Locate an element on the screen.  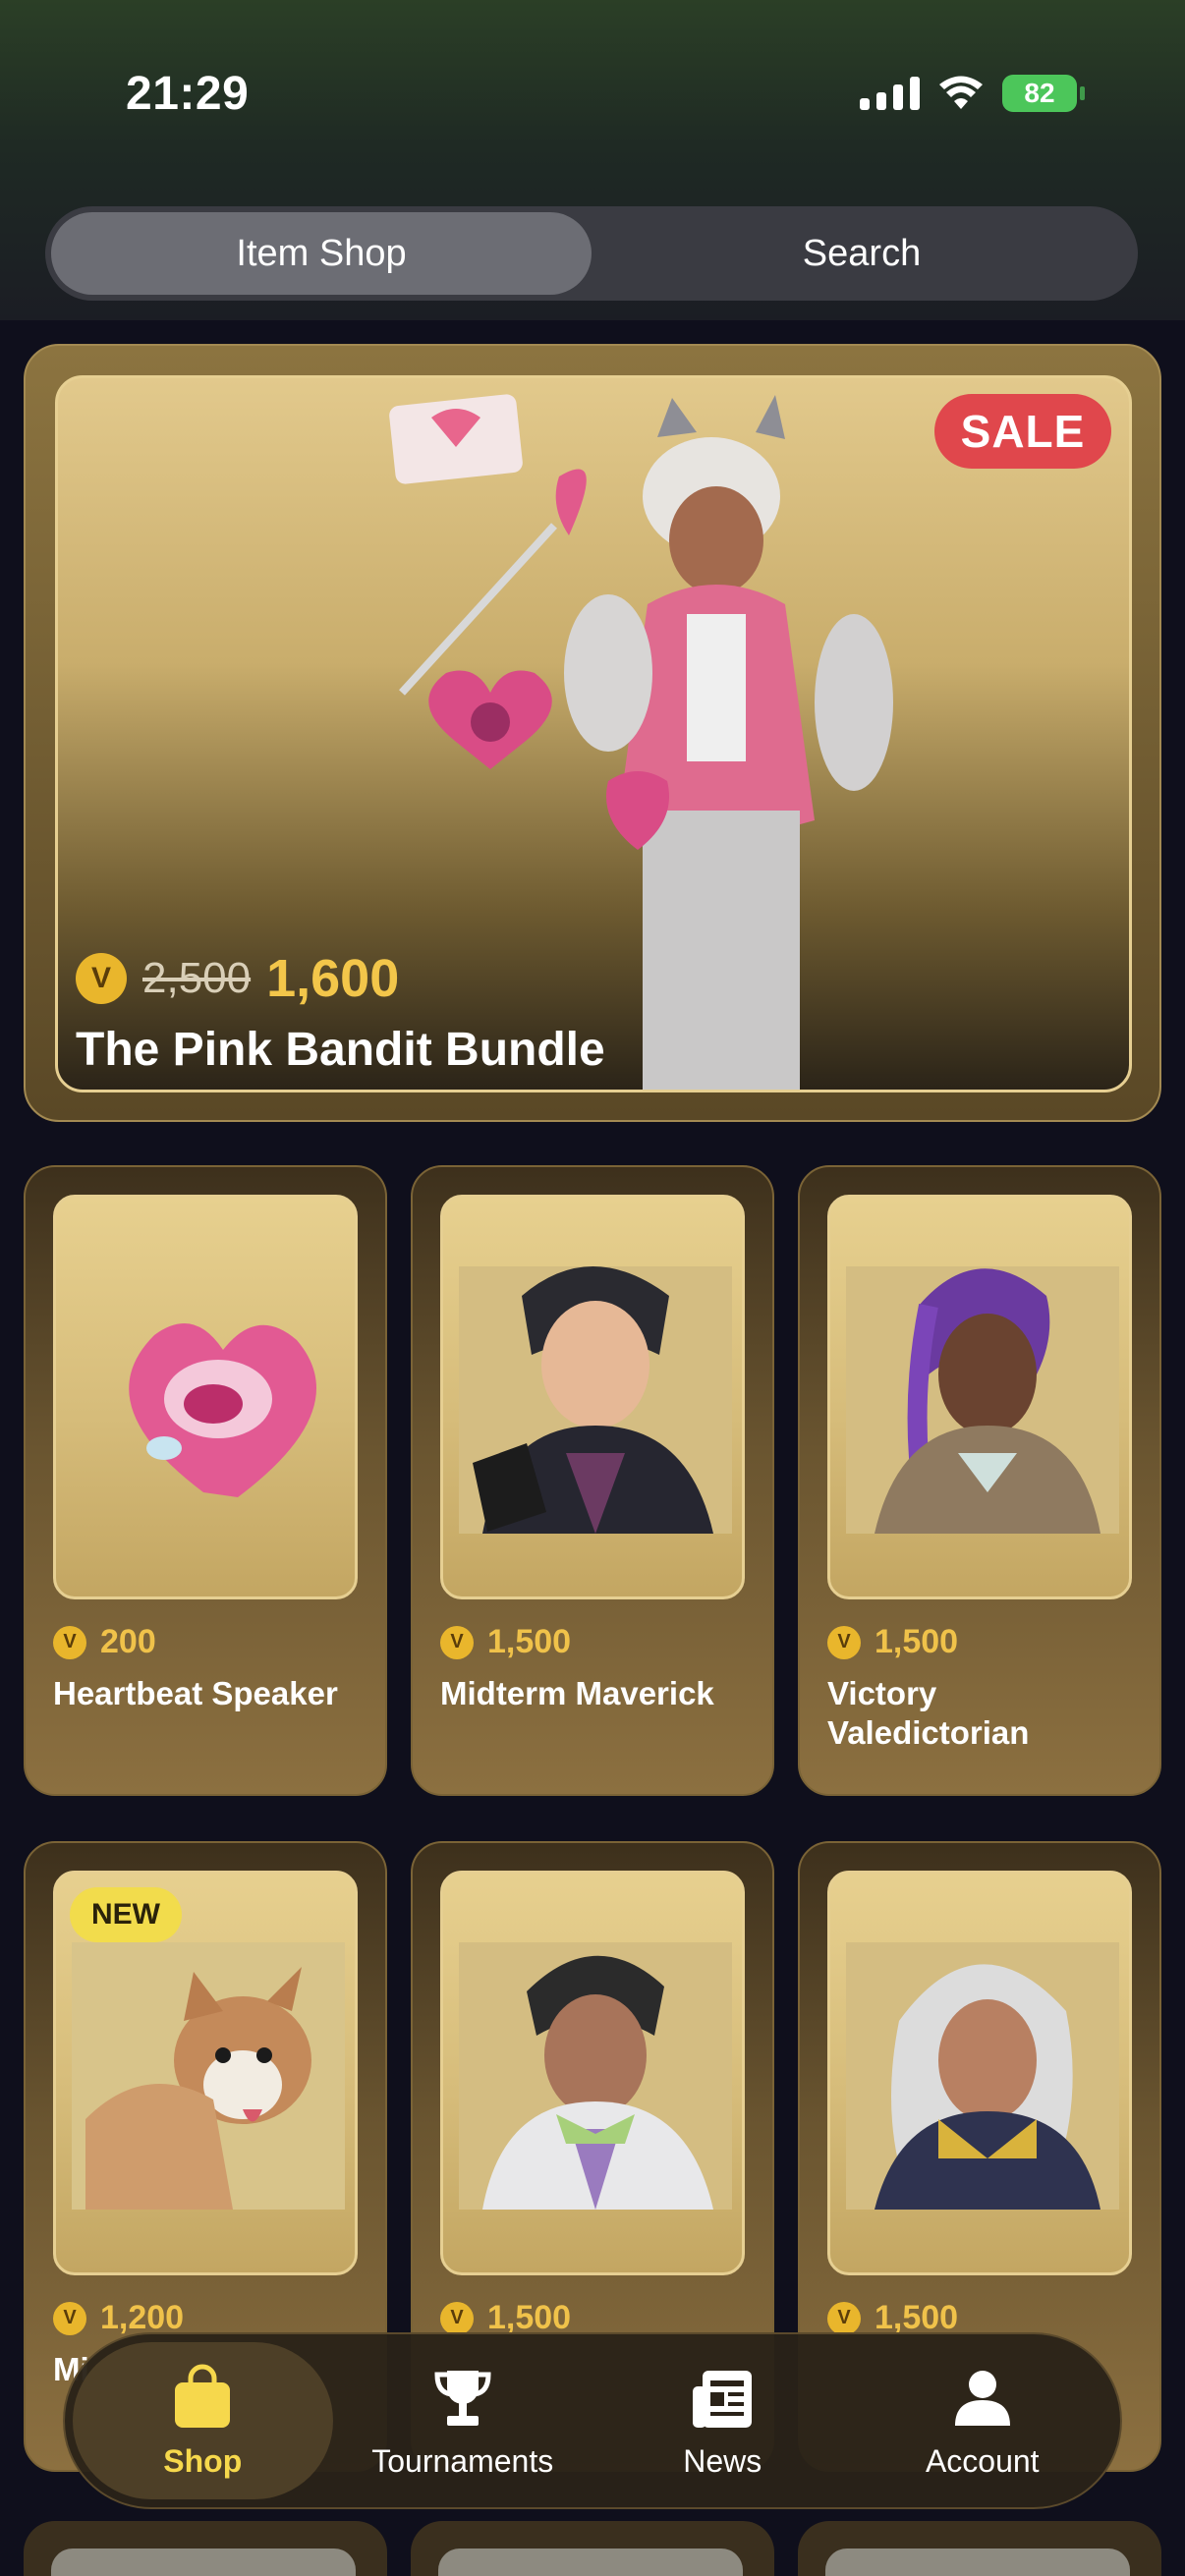
item-image: NEW is located at coordinates (206, 2073).